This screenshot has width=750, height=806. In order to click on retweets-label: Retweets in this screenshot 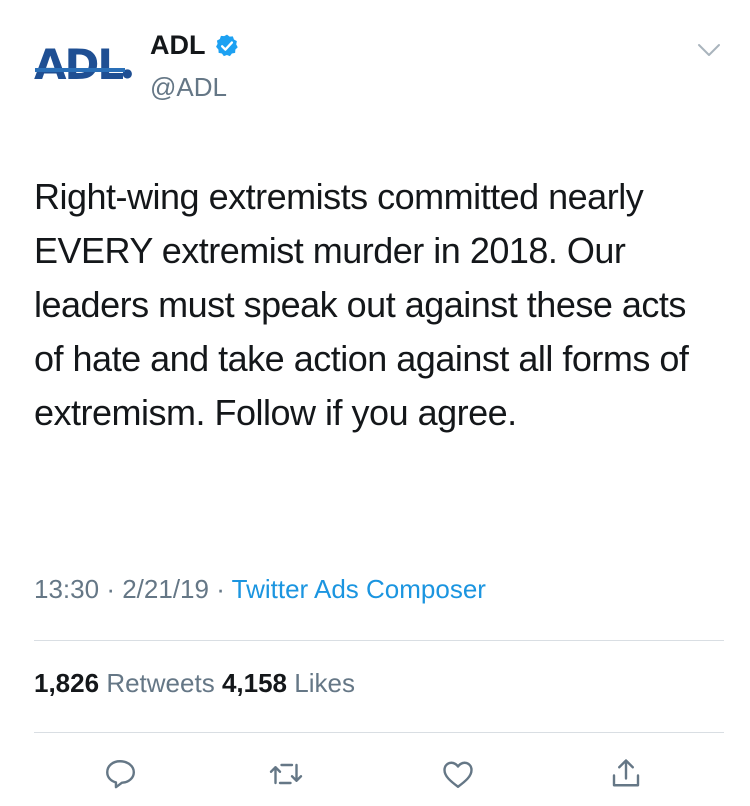, I will do `click(160, 683)`.